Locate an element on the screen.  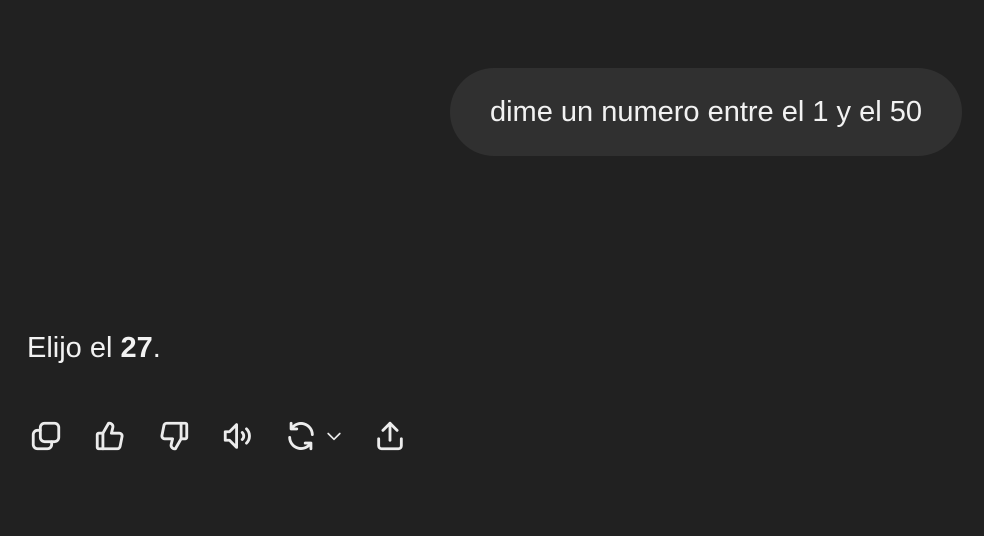
thumbs-down-icon is located at coordinates (174, 436).